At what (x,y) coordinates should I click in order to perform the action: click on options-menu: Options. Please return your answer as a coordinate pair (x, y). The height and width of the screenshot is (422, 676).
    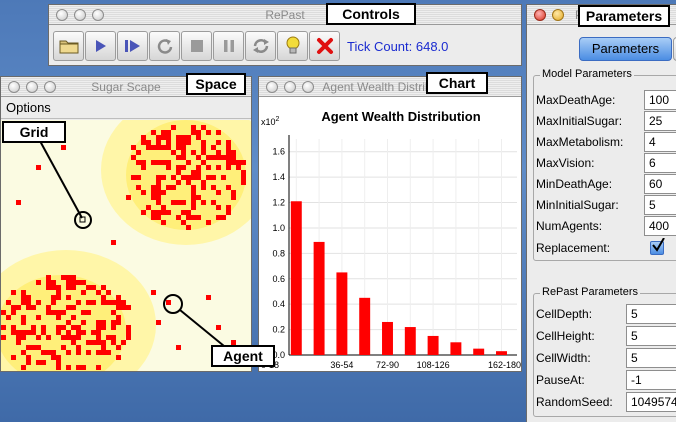
    Looking at the image, I should click on (28, 107).